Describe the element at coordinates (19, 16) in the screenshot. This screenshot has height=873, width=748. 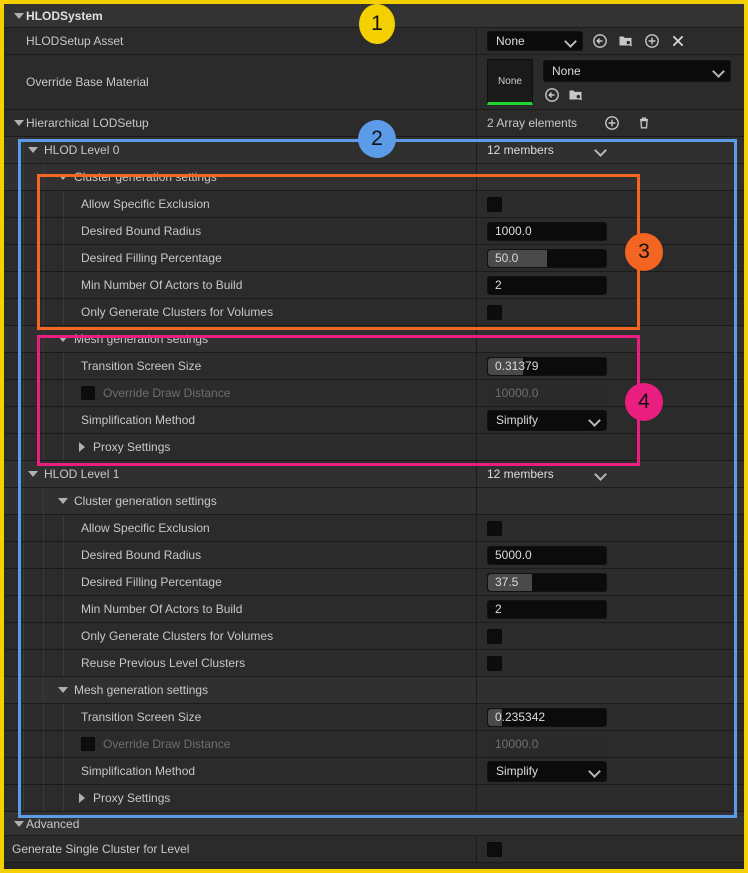
I see `expander-triangle-hlodsystem` at that location.